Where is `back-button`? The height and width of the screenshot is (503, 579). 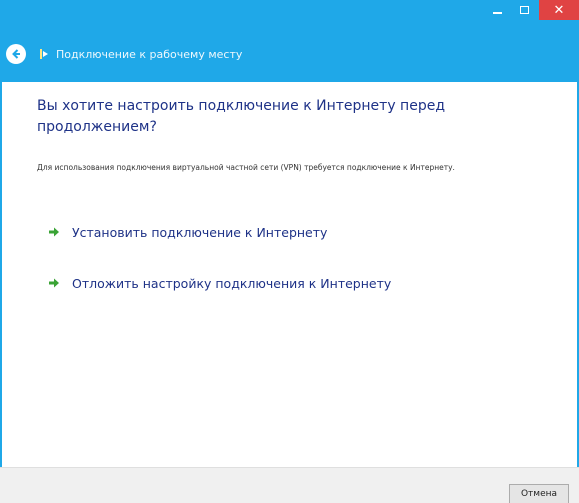
back-button is located at coordinates (16, 54).